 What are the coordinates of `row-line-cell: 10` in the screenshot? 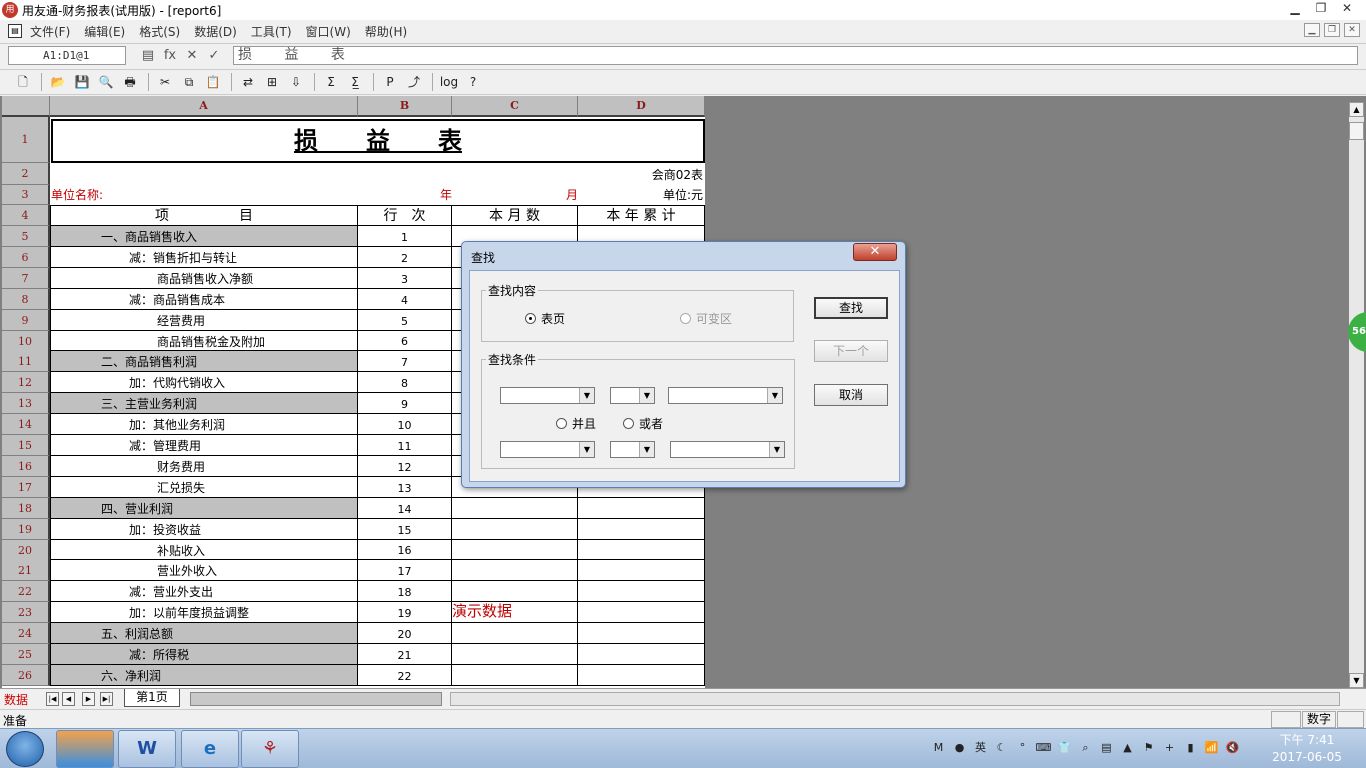 It's located at (405, 424).